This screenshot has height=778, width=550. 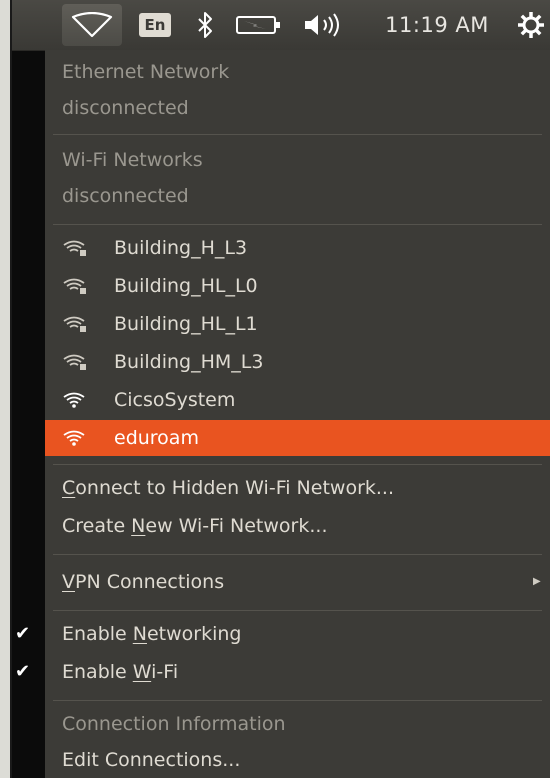 What do you see at coordinates (297, 72) in the screenshot?
I see `ethernet-header: Ethernet Network` at bounding box center [297, 72].